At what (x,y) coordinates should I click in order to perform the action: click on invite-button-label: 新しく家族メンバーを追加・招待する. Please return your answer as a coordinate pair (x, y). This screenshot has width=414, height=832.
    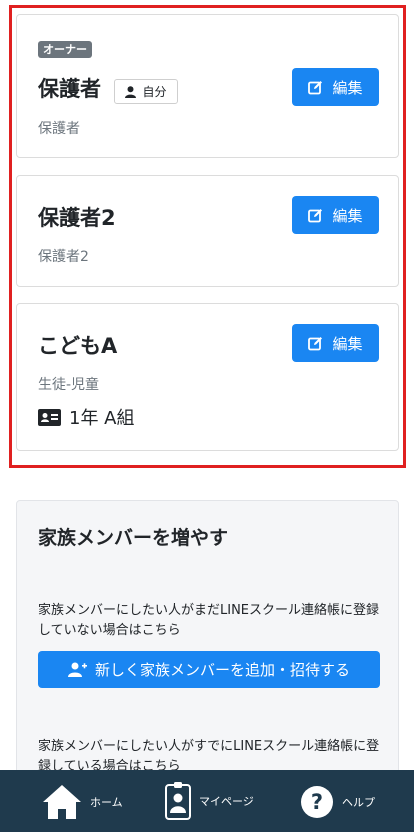
    Looking at the image, I should click on (222, 670).